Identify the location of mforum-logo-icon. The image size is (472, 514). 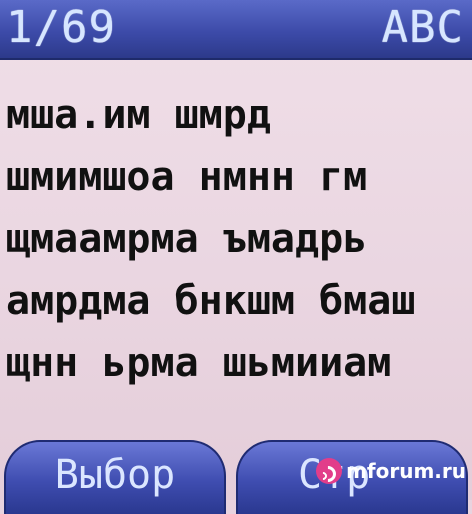
(329, 471).